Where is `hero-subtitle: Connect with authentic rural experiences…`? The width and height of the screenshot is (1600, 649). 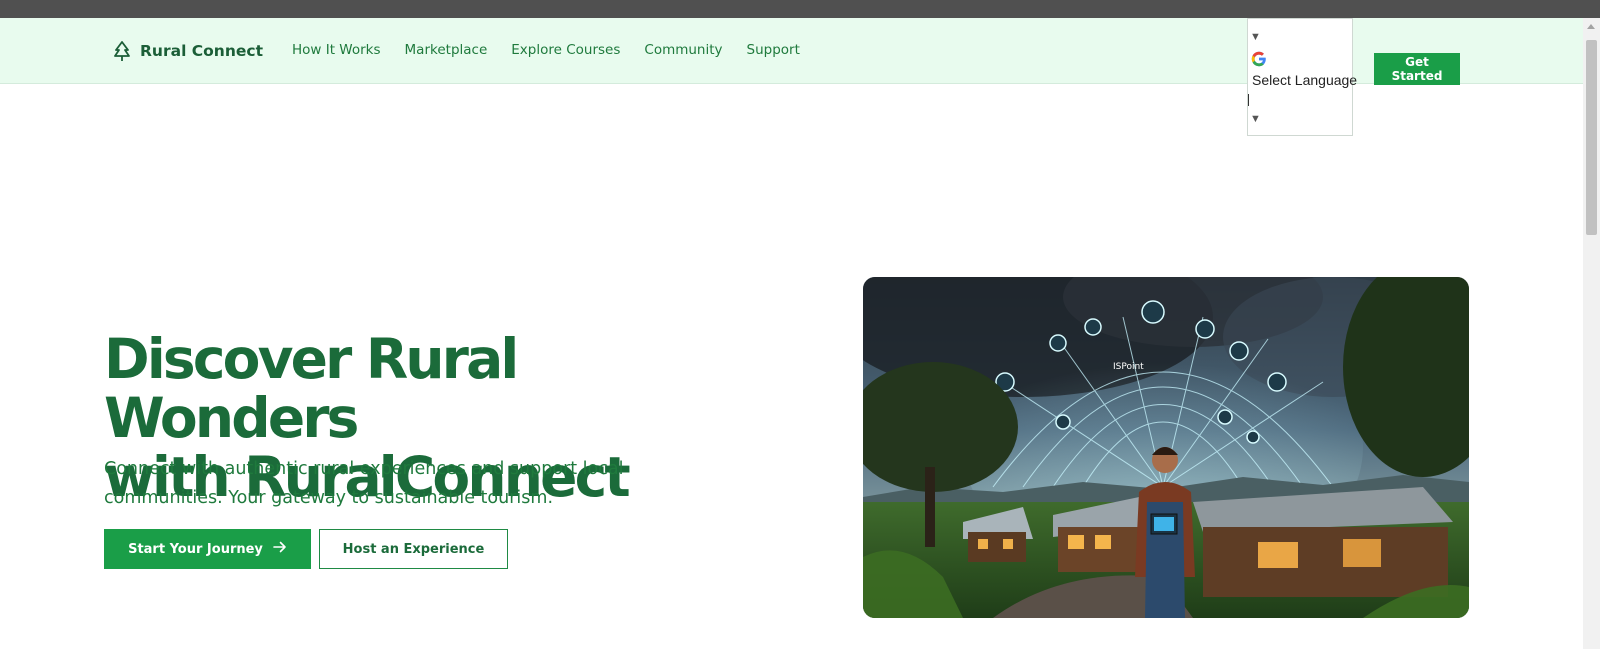
hero-subtitle: Connect with authentic rural experiences… is located at coordinates (384, 484).